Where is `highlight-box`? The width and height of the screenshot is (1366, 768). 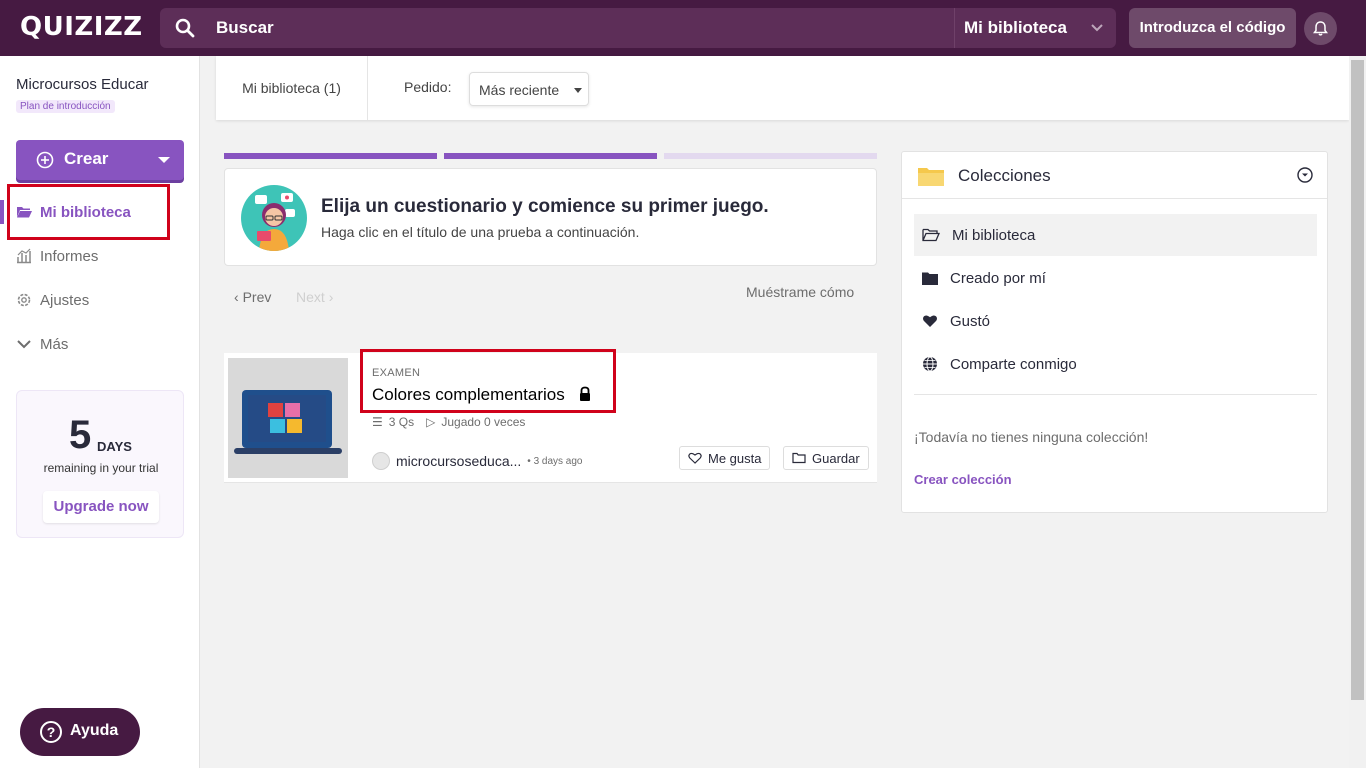
highlight-box is located at coordinates (88, 212).